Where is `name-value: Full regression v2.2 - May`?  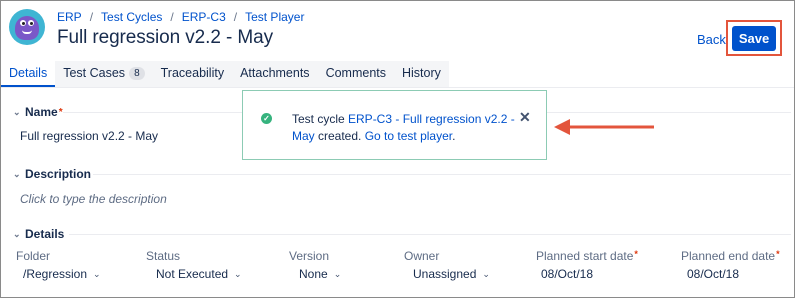 name-value: Full regression v2.2 - May is located at coordinates (89, 136).